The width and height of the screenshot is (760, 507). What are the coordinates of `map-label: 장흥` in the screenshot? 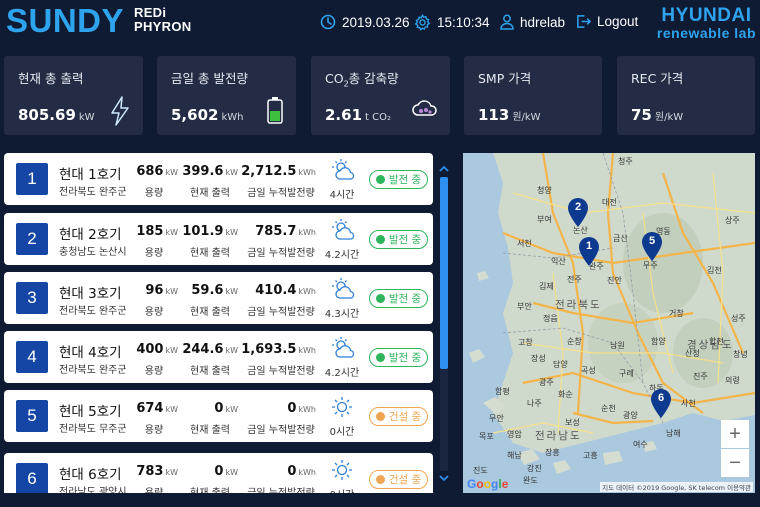 It's located at (552, 452).